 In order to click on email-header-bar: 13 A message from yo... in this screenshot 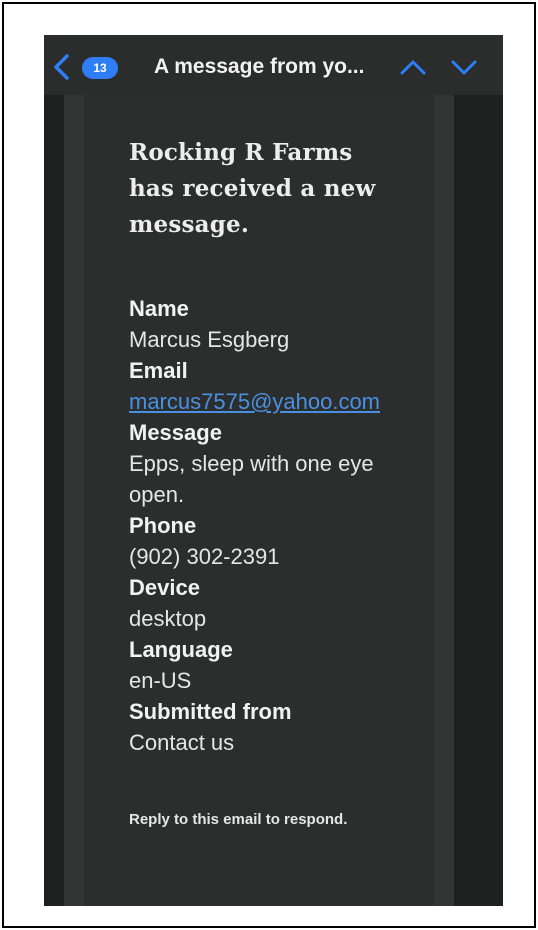, I will do `click(273, 65)`.